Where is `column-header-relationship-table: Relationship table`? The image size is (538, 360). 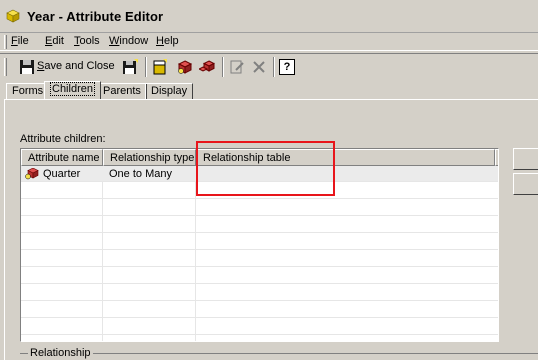 column-header-relationship-table: Relationship table is located at coordinates (345, 157).